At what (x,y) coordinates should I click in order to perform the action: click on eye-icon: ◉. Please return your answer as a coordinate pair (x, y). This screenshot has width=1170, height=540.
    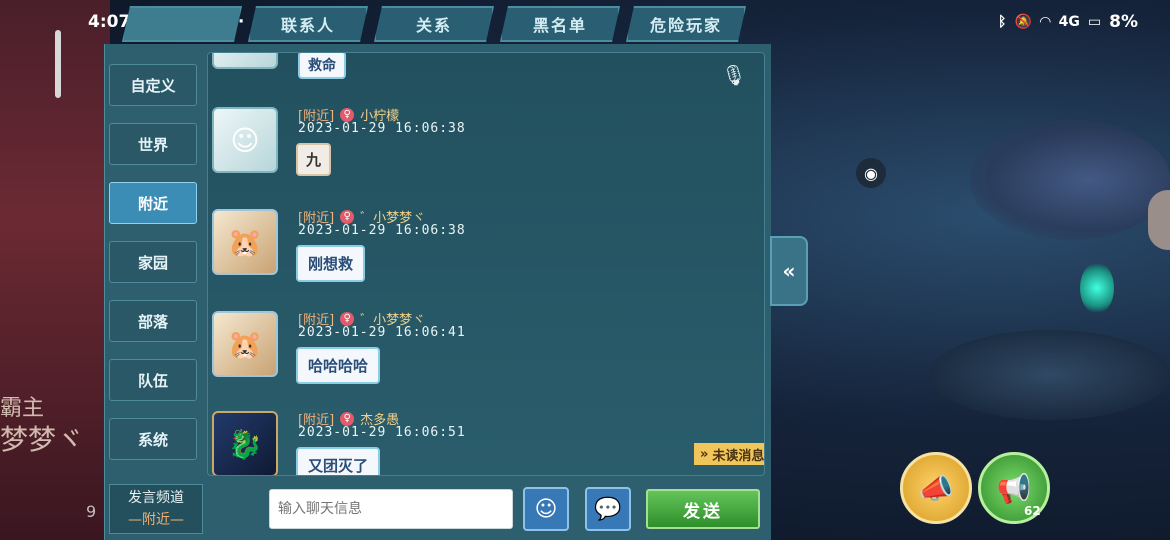
    Looking at the image, I should click on (871, 173).